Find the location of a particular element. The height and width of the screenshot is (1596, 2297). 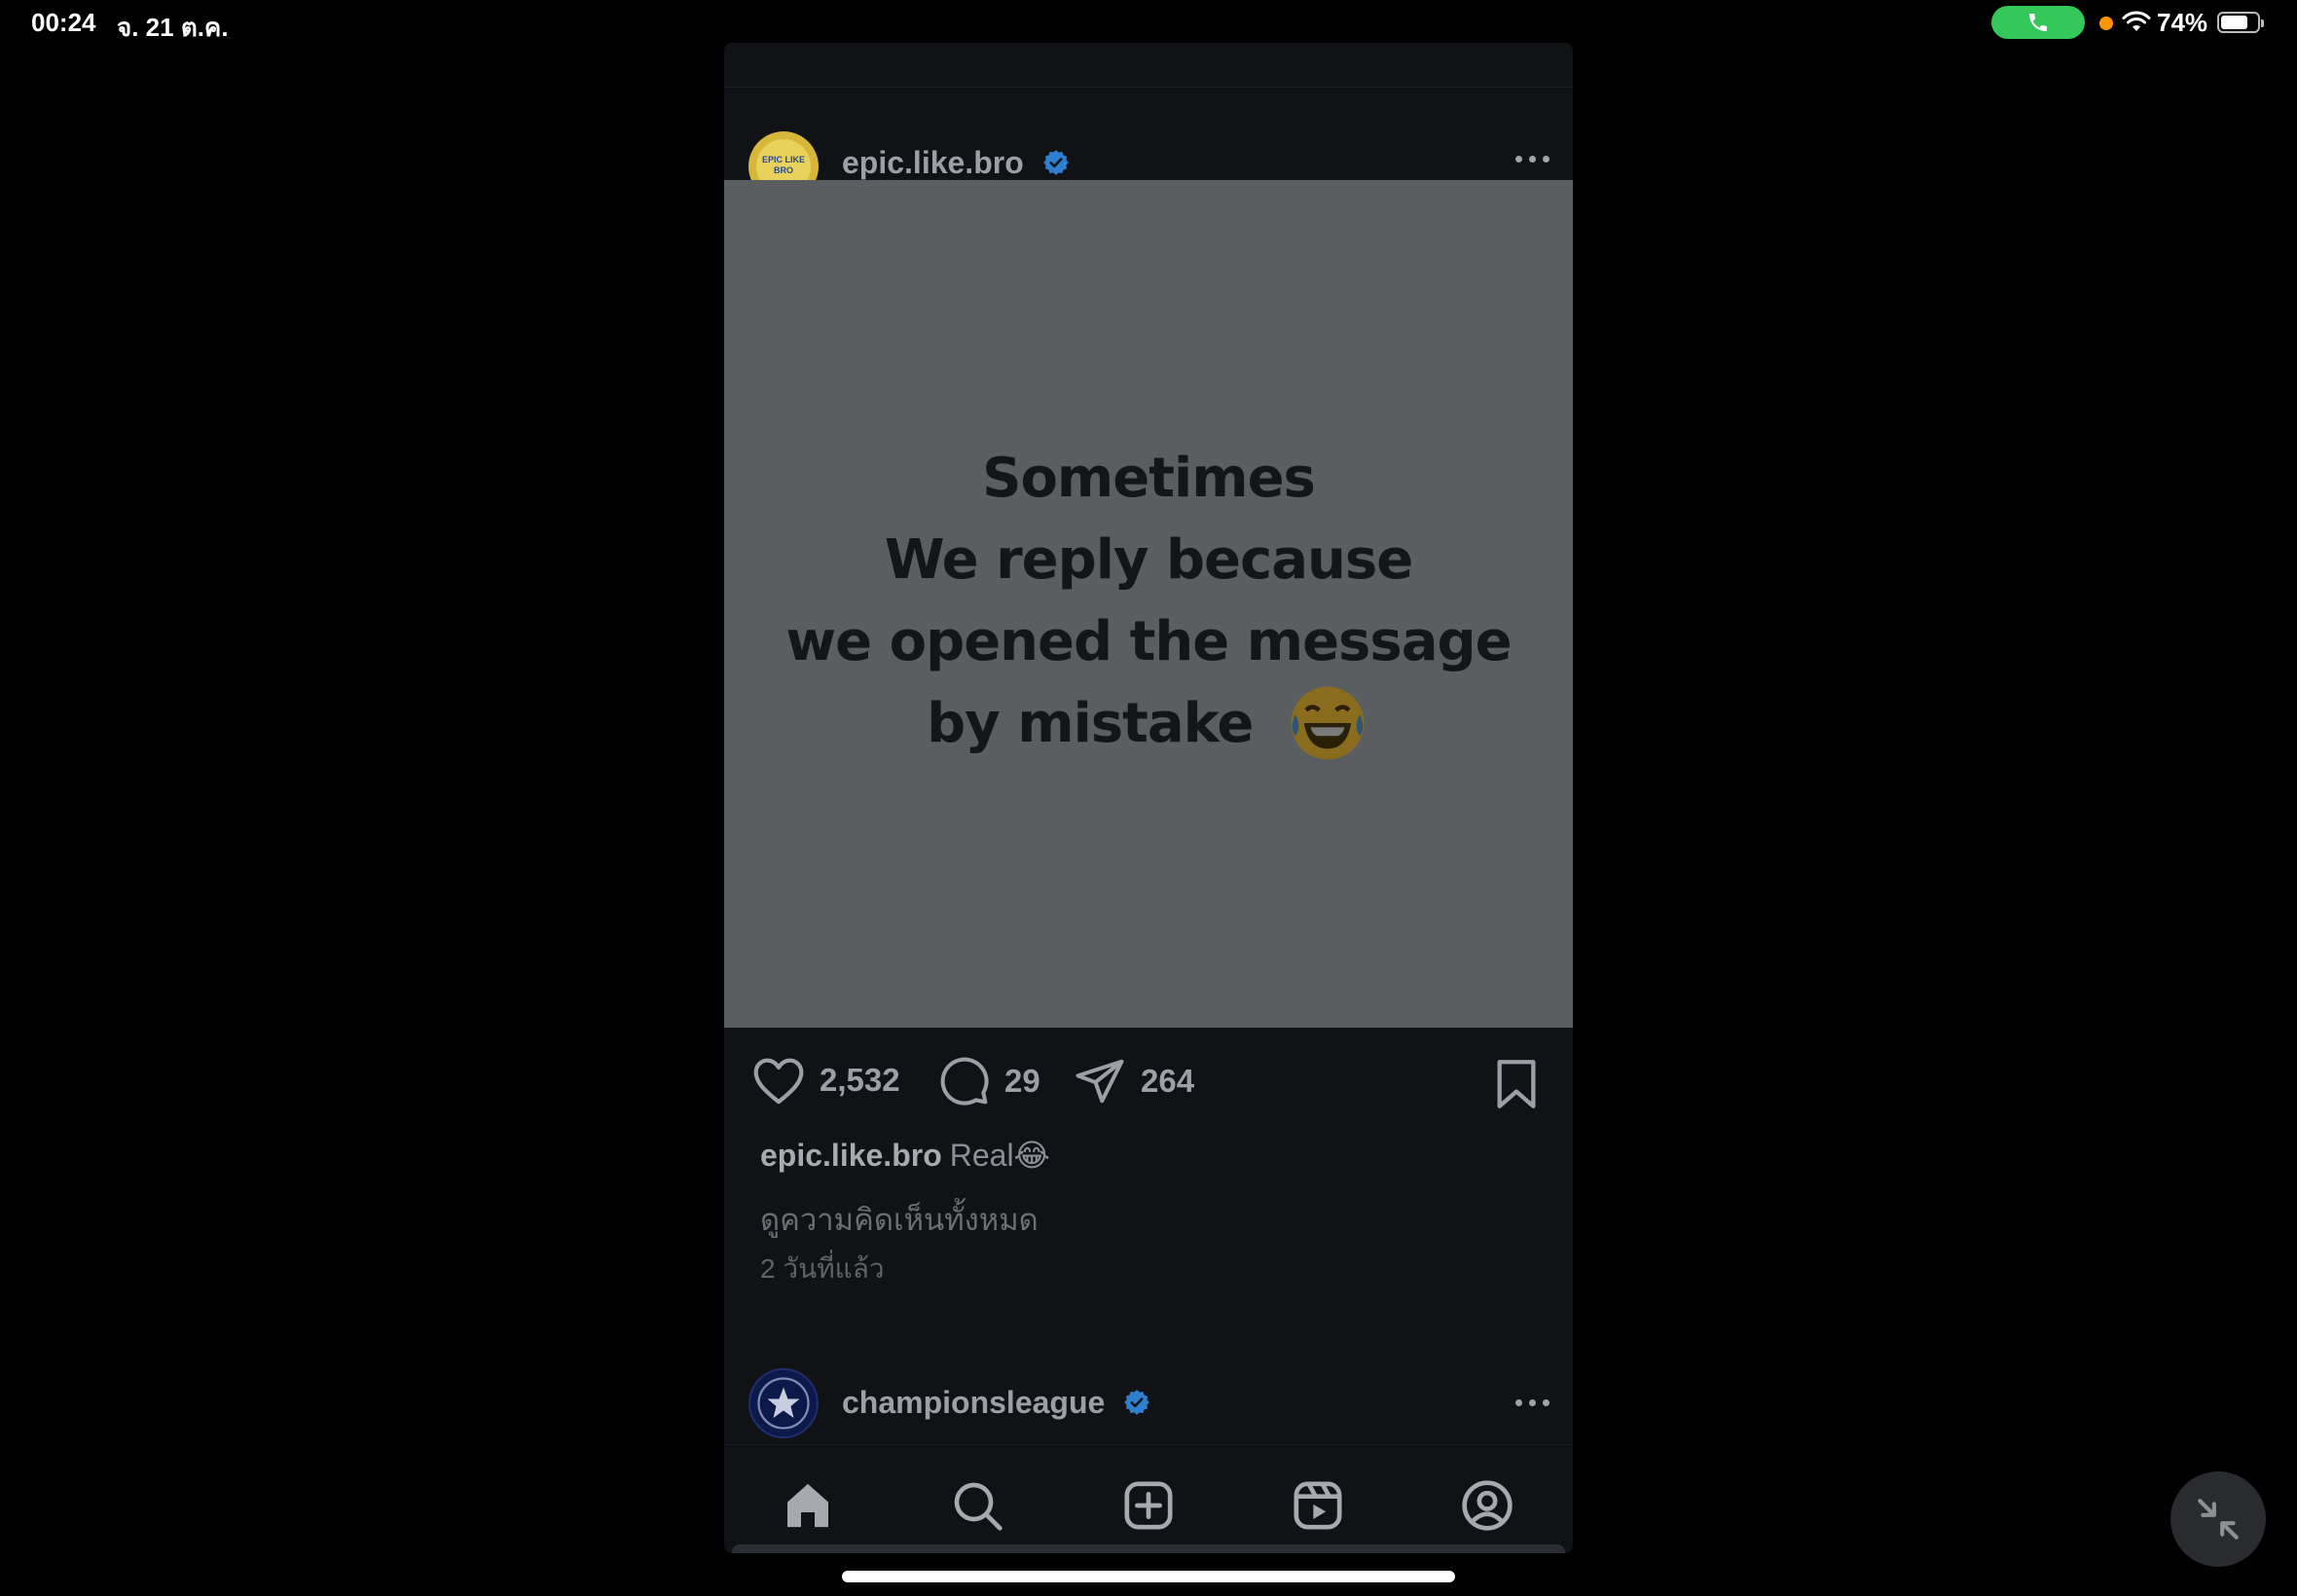

nav-search is located at coordinates (977, 1505).